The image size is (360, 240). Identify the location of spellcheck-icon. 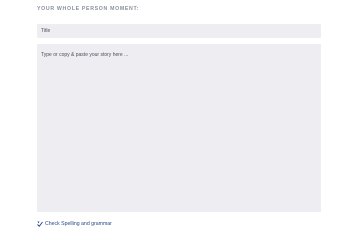
(40, 224).